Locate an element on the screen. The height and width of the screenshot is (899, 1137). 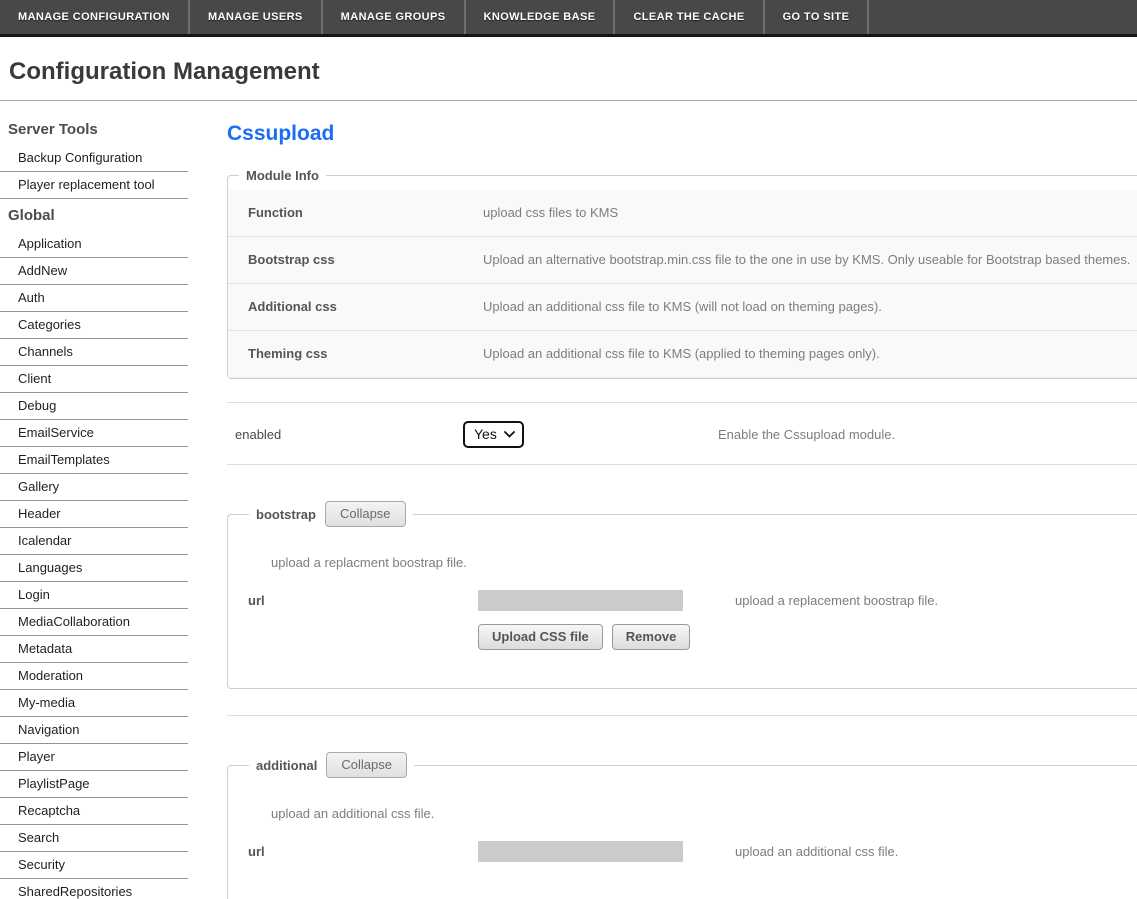
sidebar-item-metadata: Metadata is located at coordinates (94, 649).